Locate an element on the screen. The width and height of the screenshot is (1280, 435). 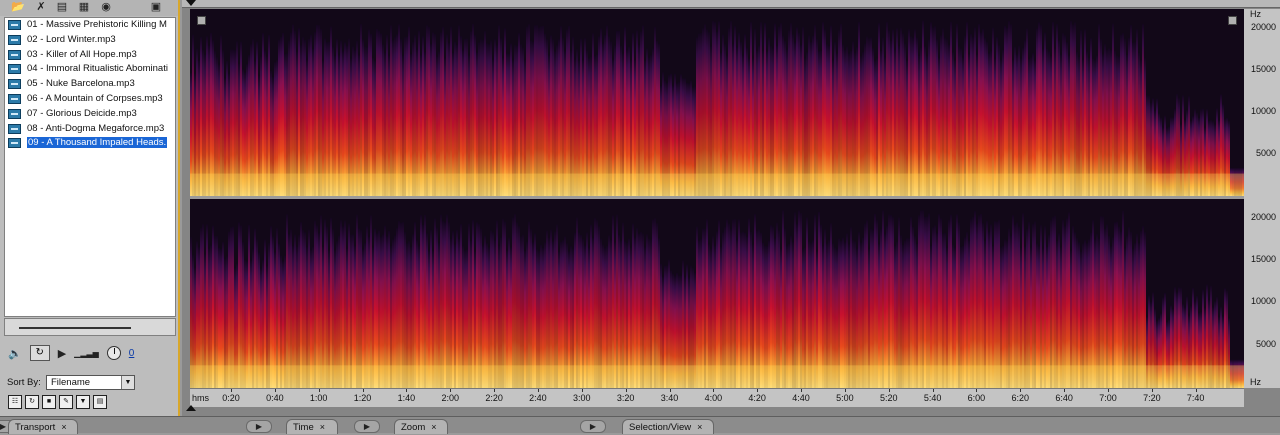
play-icon: ▶ is located at coordinates (62, 353).